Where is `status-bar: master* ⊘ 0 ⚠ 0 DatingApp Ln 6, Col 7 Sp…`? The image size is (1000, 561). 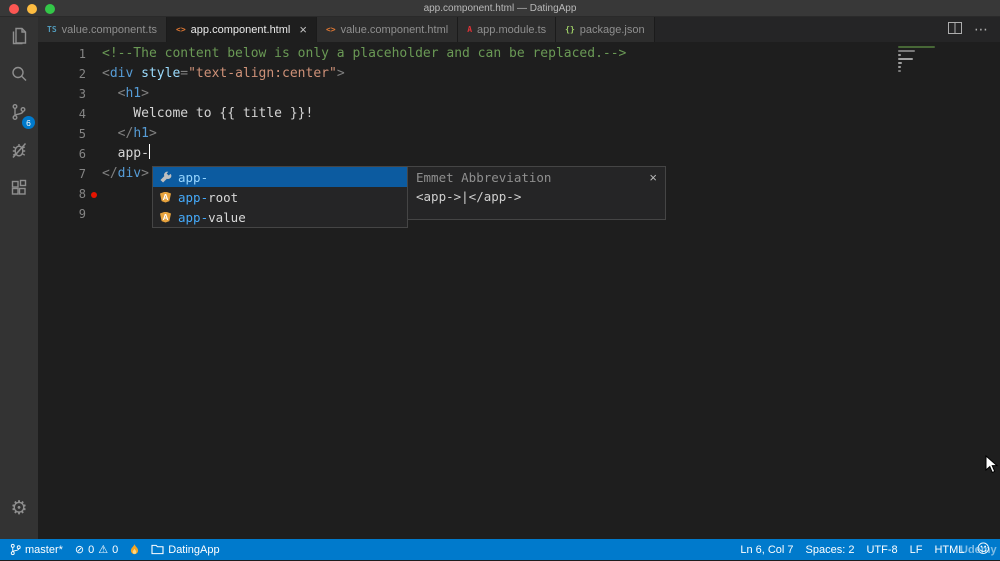
status-bar: master* ⊘ 0 ⚠ 0 DatingApp Ln 6, Col 7 Sp… is located at coordinates (500, 549).